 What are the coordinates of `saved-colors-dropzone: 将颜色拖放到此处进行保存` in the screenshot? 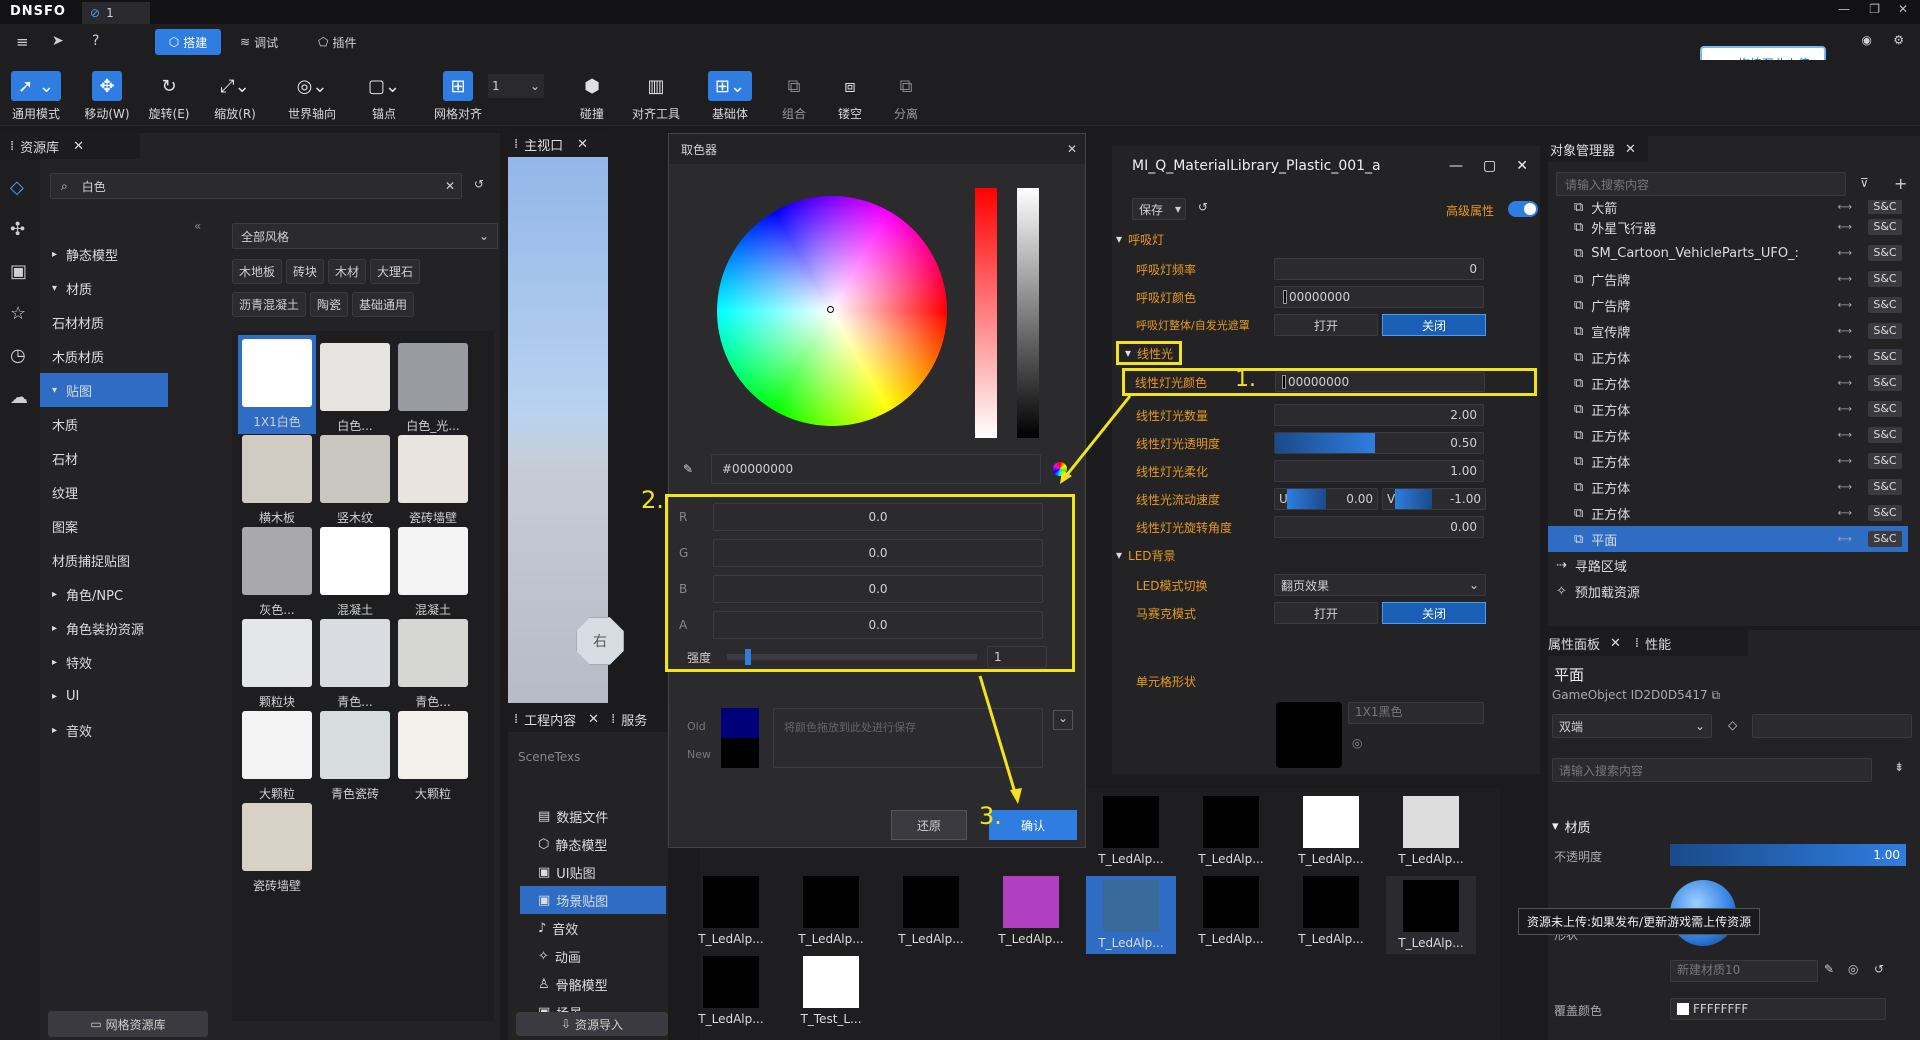 It's located at (908, 738).